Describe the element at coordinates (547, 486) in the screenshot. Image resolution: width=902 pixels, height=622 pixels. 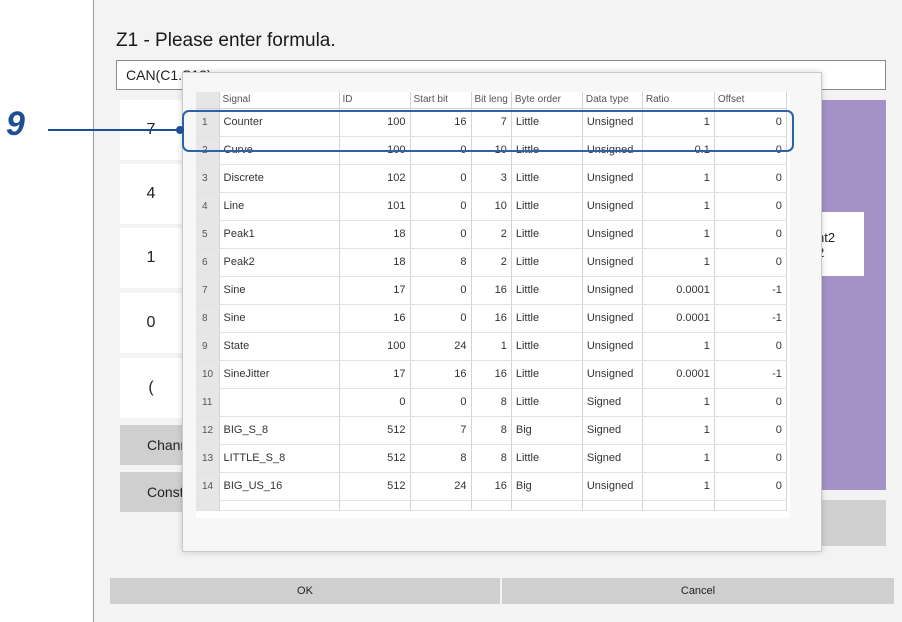
I see `table-cell: Big` at that location.